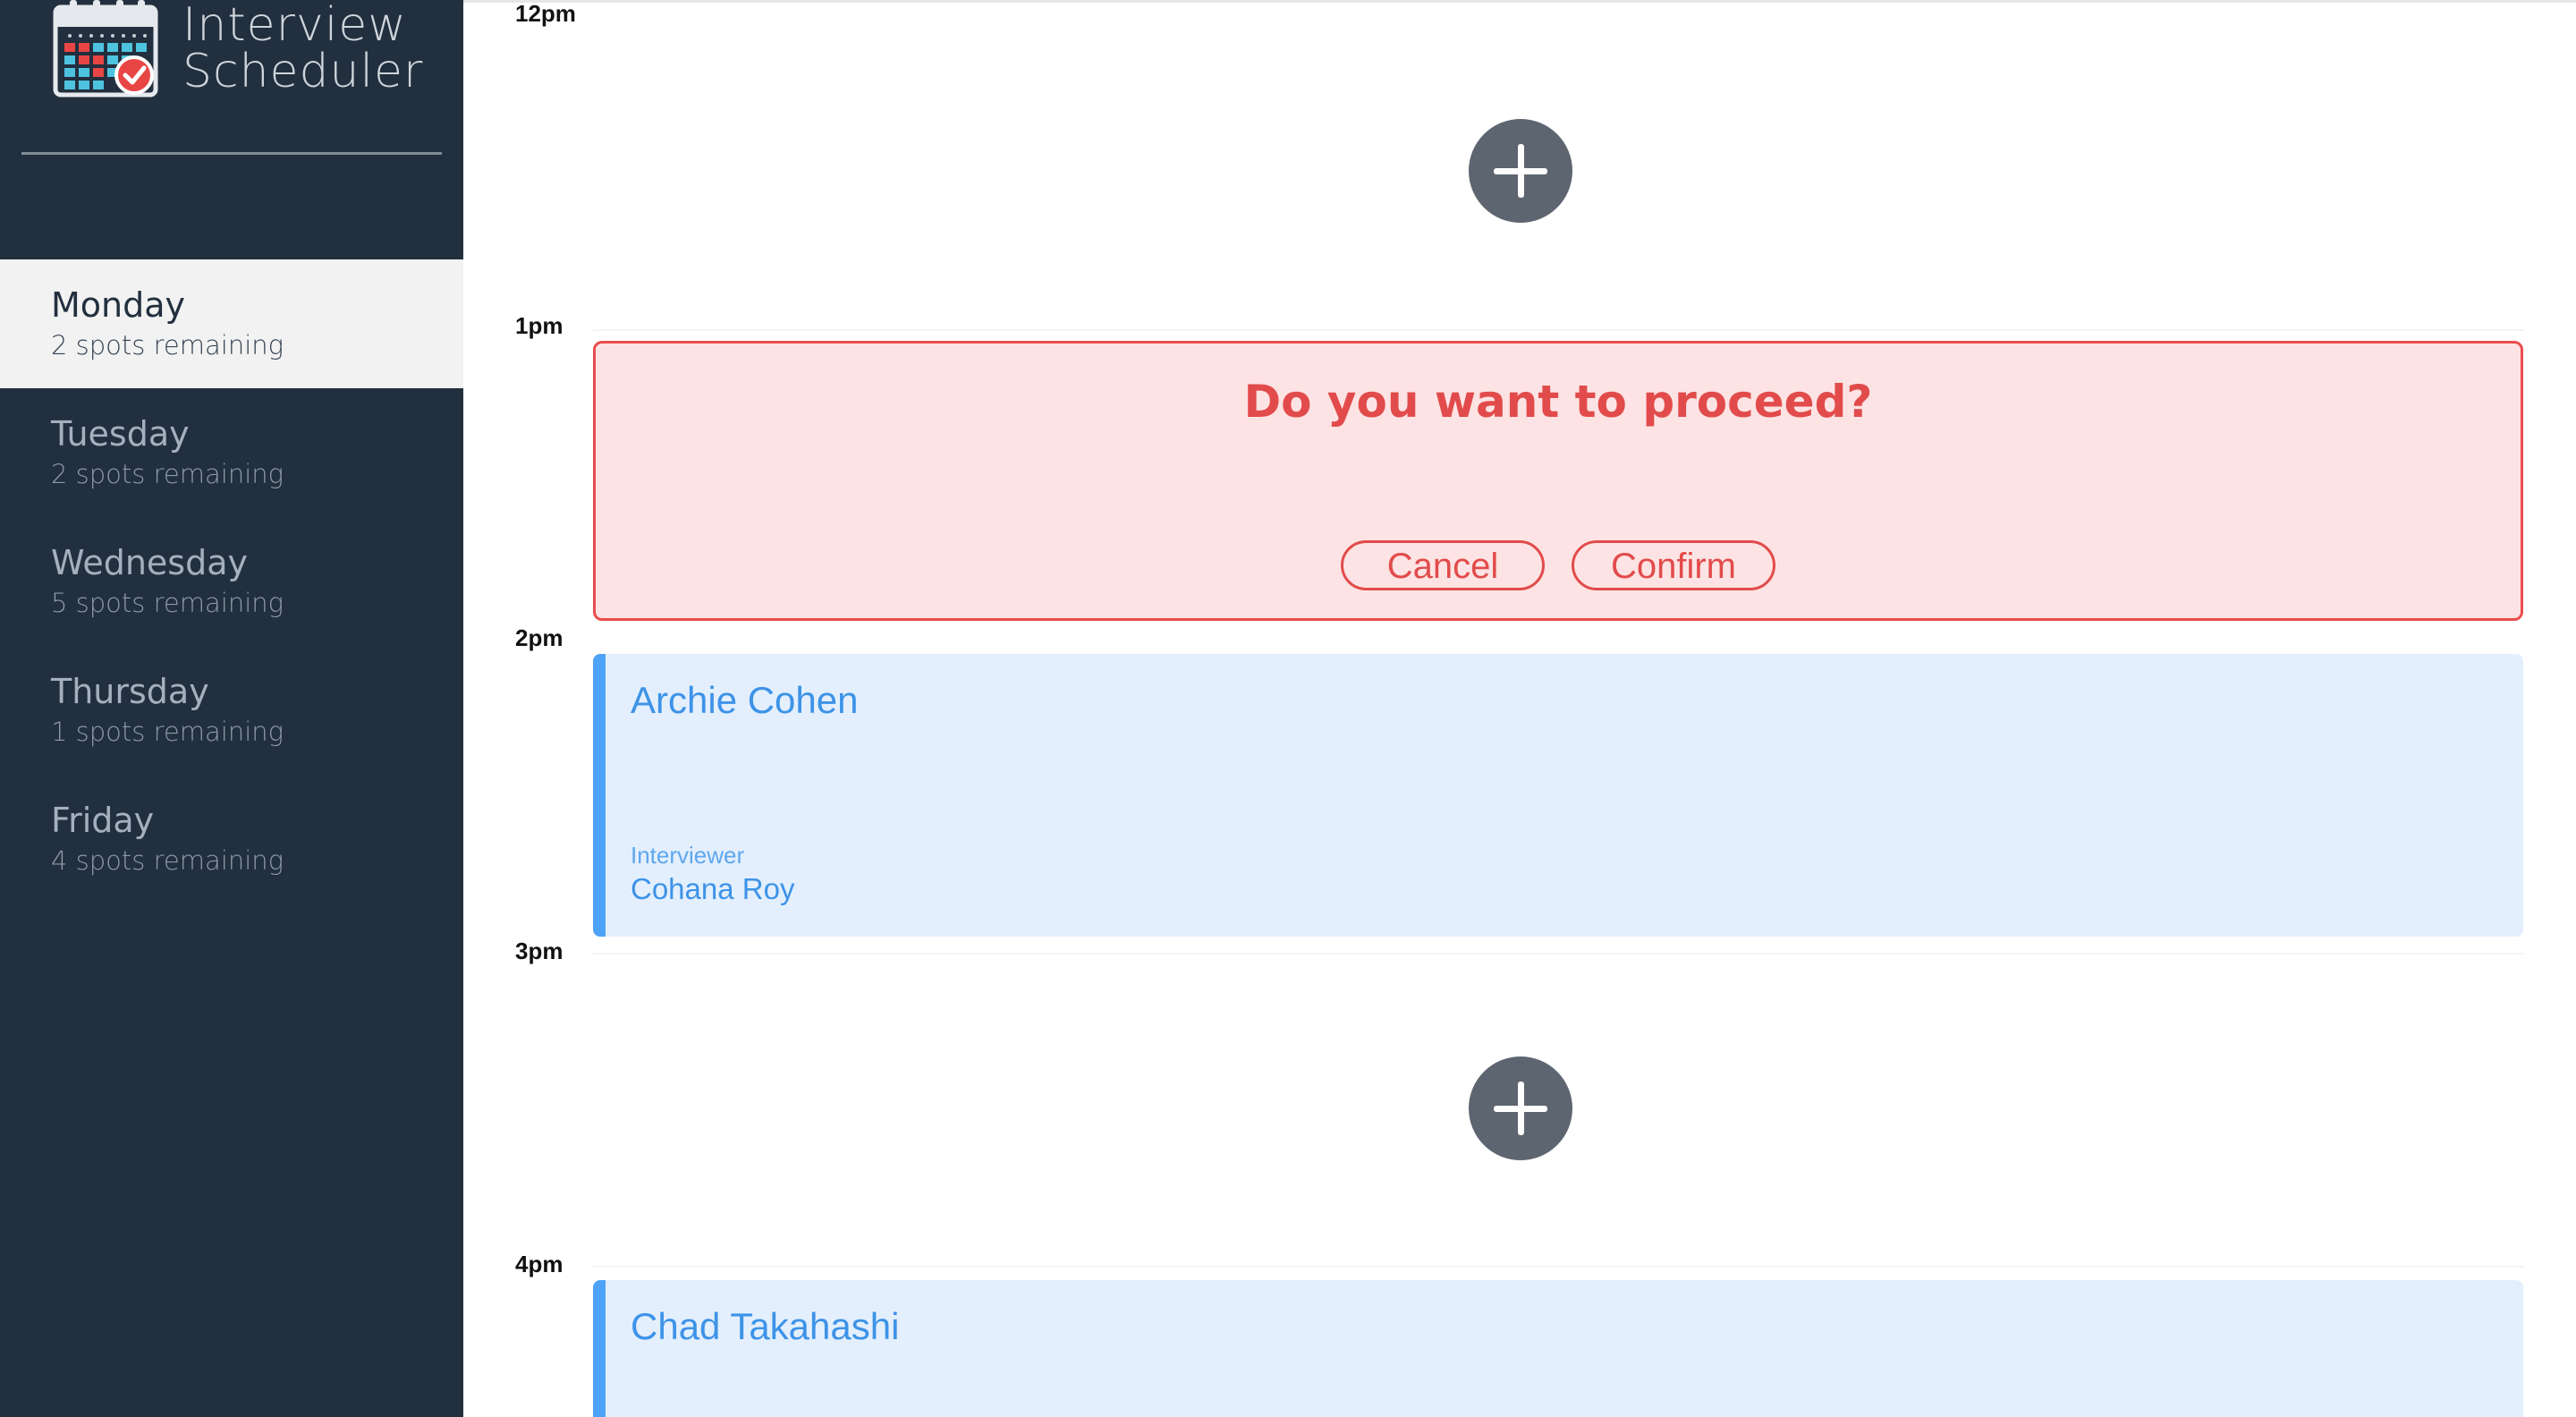 The height and width of the screenshot is (1417, 2576). I want to click on day-spots: 5 spots remaining, so click(167, 603).